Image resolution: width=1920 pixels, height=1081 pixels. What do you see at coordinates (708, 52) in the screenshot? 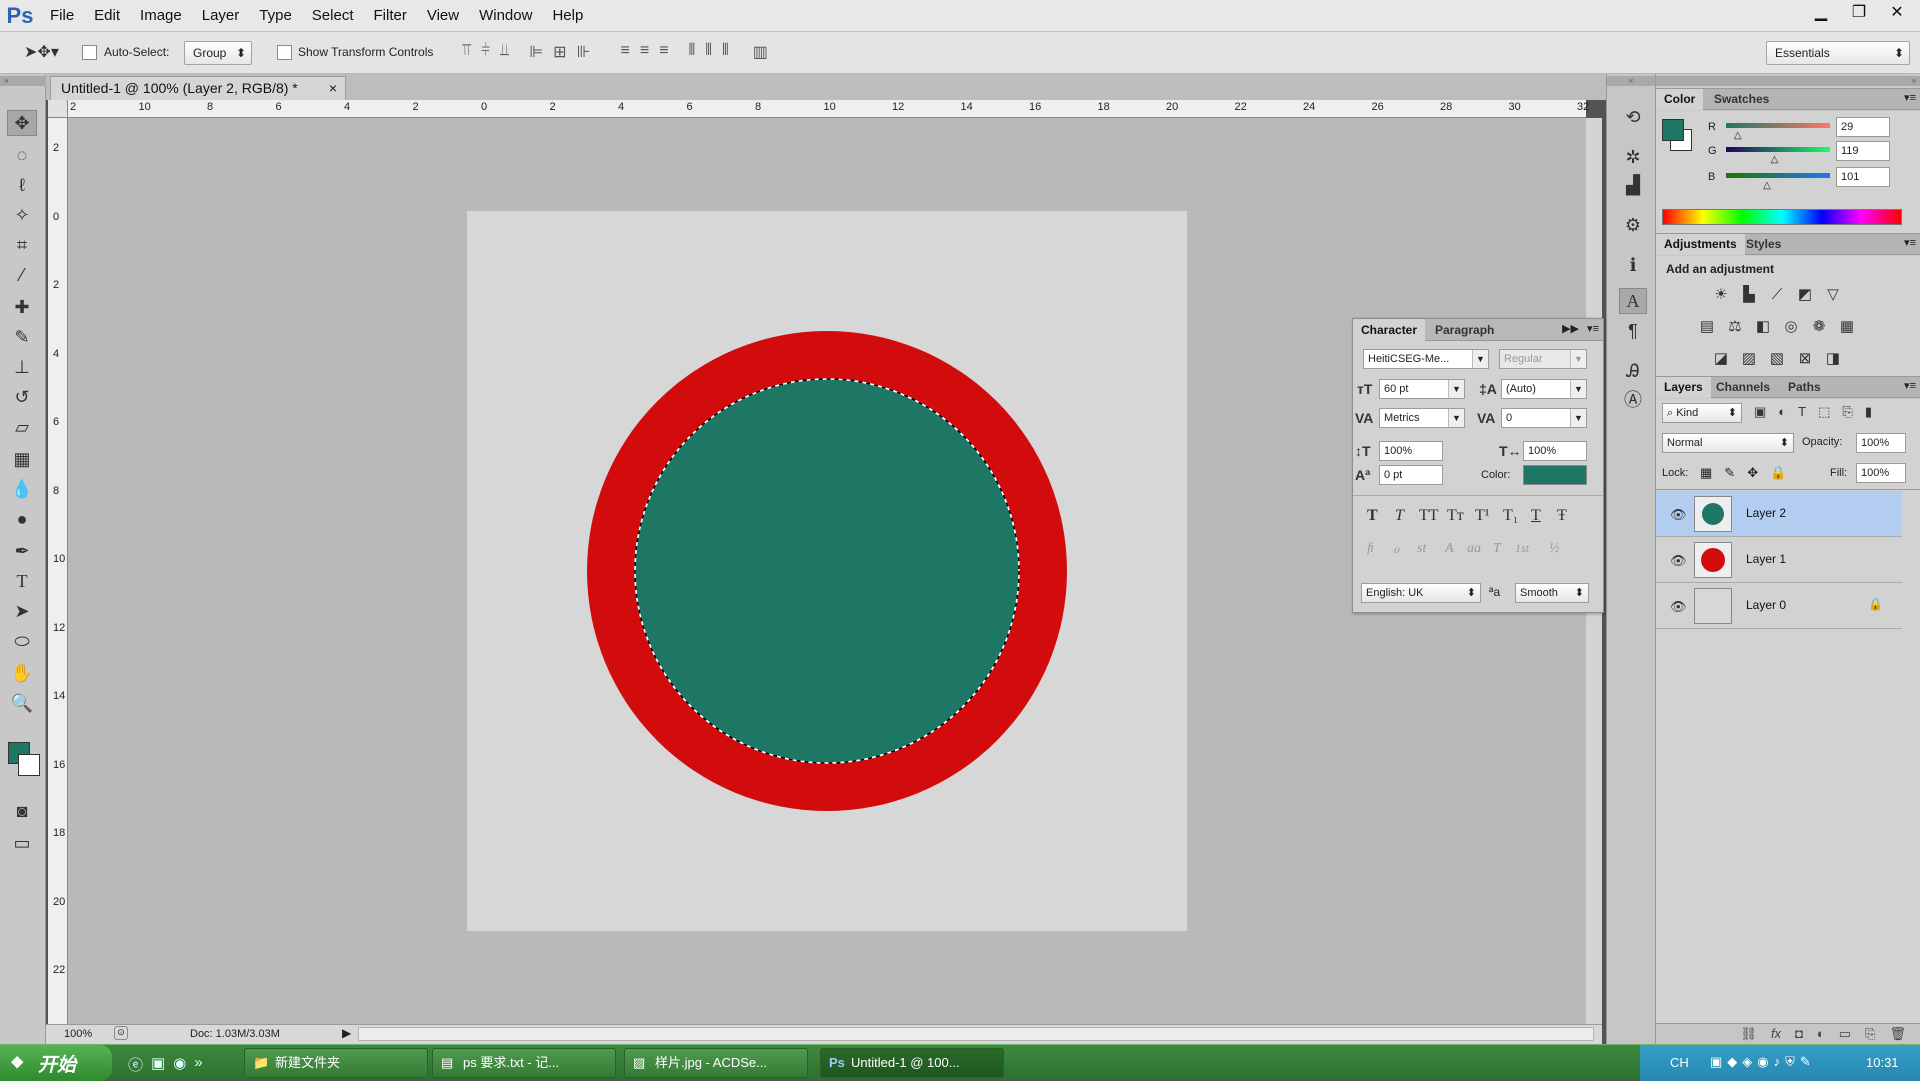
I see `distribute-hcenter-icon: ⫴` at bounding box center [708, 52].